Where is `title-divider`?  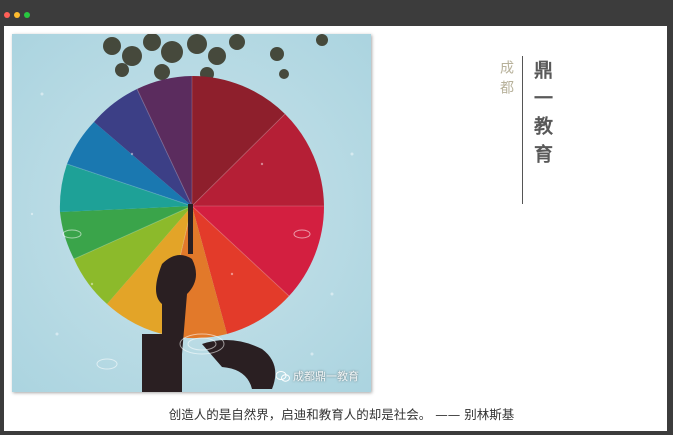
title-divider is located at coordinates (522, 130).